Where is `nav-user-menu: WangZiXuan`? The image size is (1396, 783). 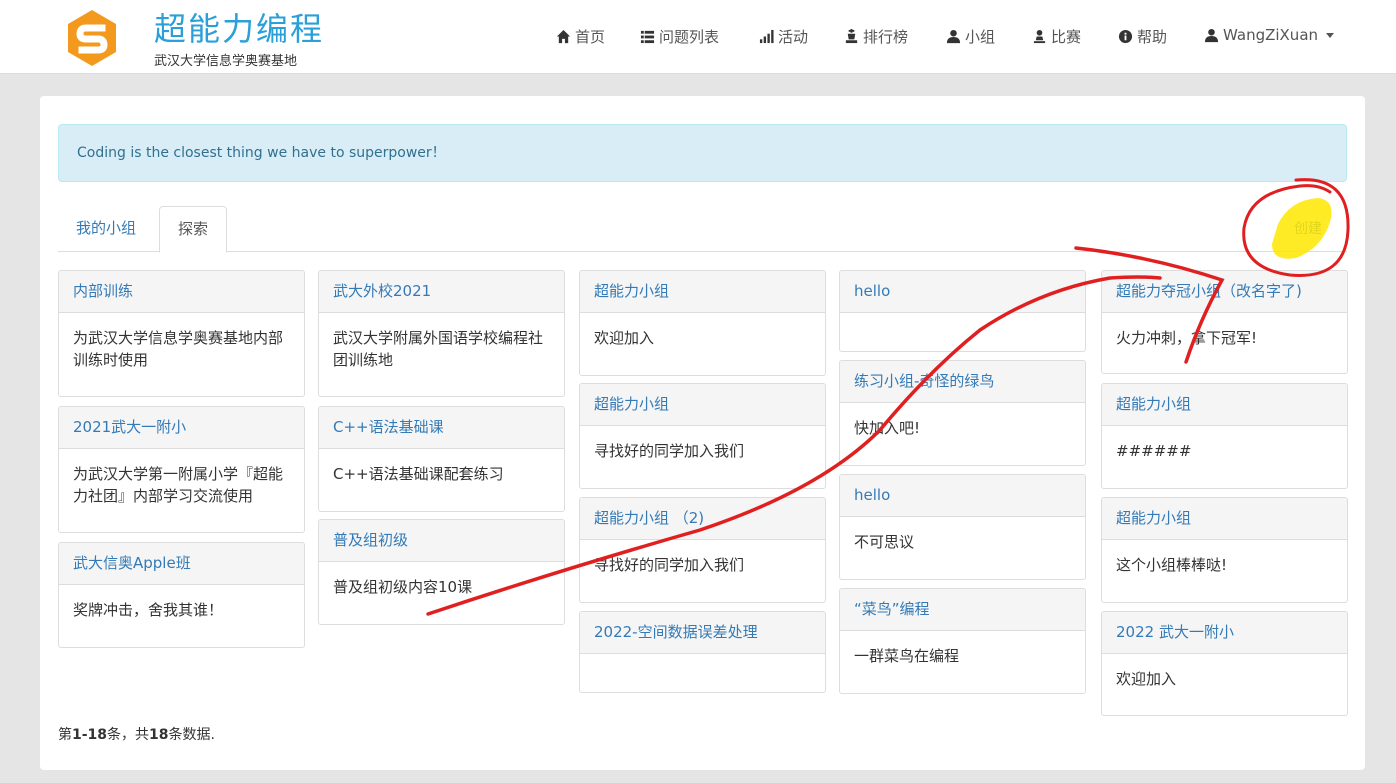 nav-user-menu: WangZiXuan is located at coordinates (1269, 35).